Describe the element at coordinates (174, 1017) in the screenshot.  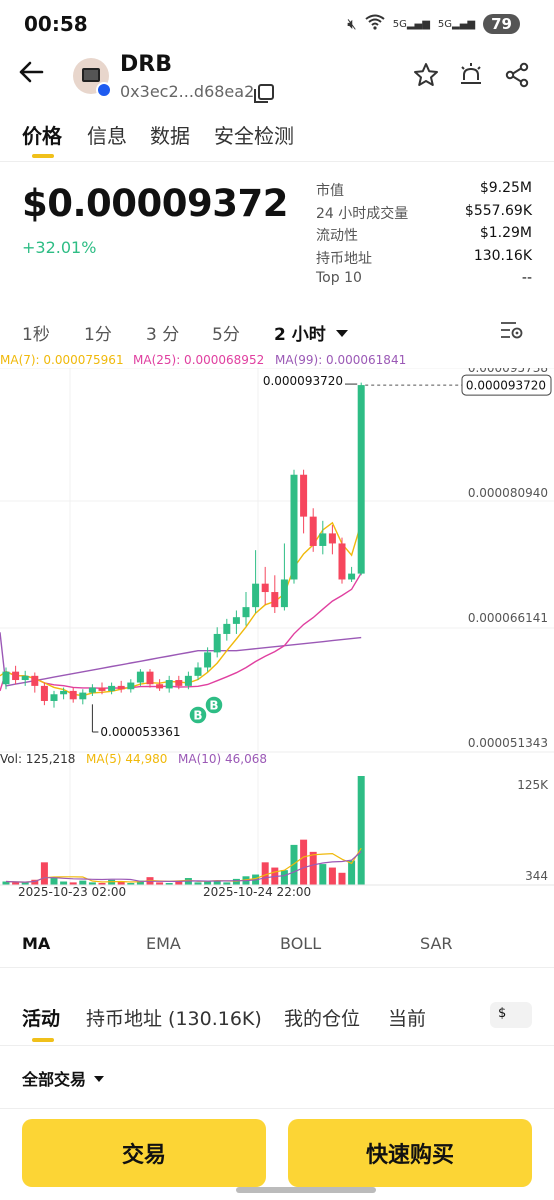
I see `tab-holders: 持币地址 (130.16K)` at that location.